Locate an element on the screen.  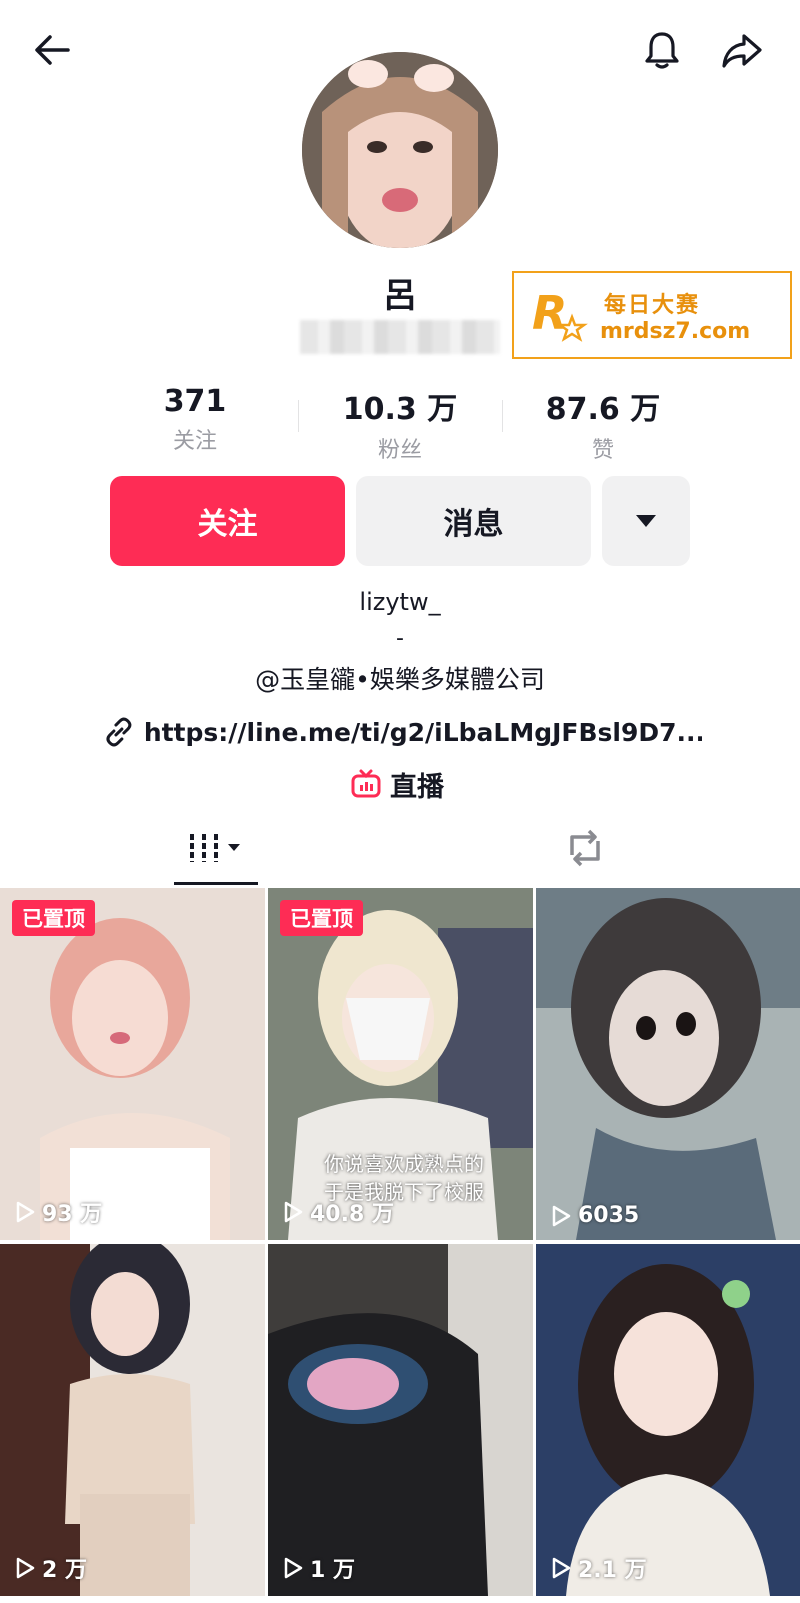
back-button is located at coordinates (52, 50).